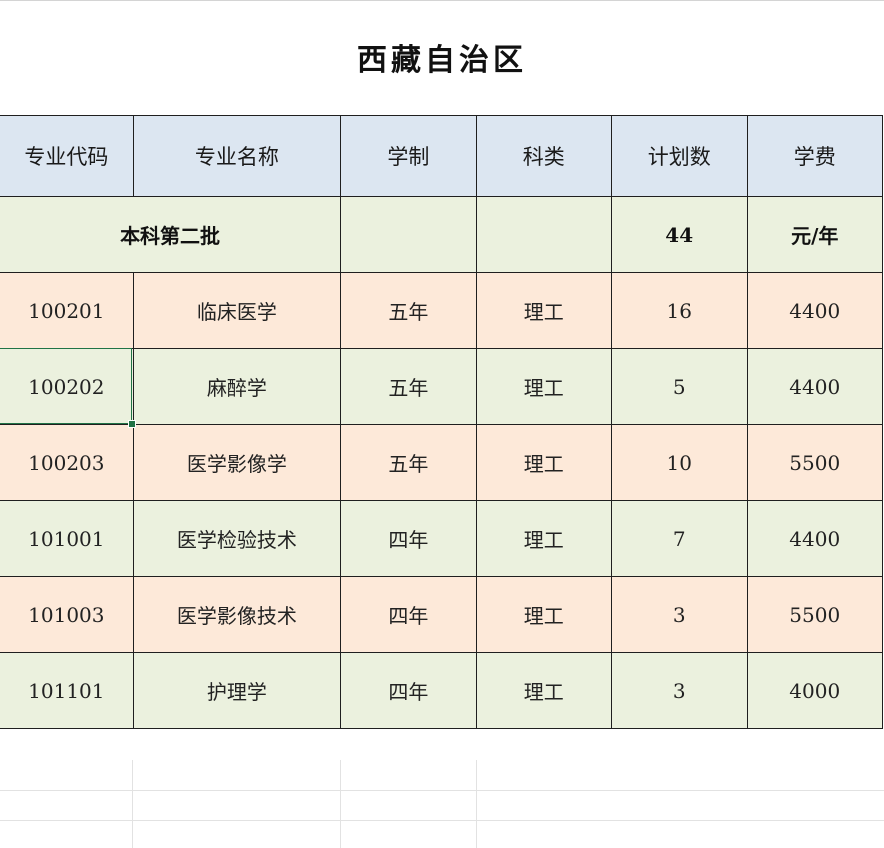 The image size is (884, 848). What do you see at coordinates (237, 462) in the screenshot?
I see `major-name: 医学影像学` at bounding box center [237, 462].